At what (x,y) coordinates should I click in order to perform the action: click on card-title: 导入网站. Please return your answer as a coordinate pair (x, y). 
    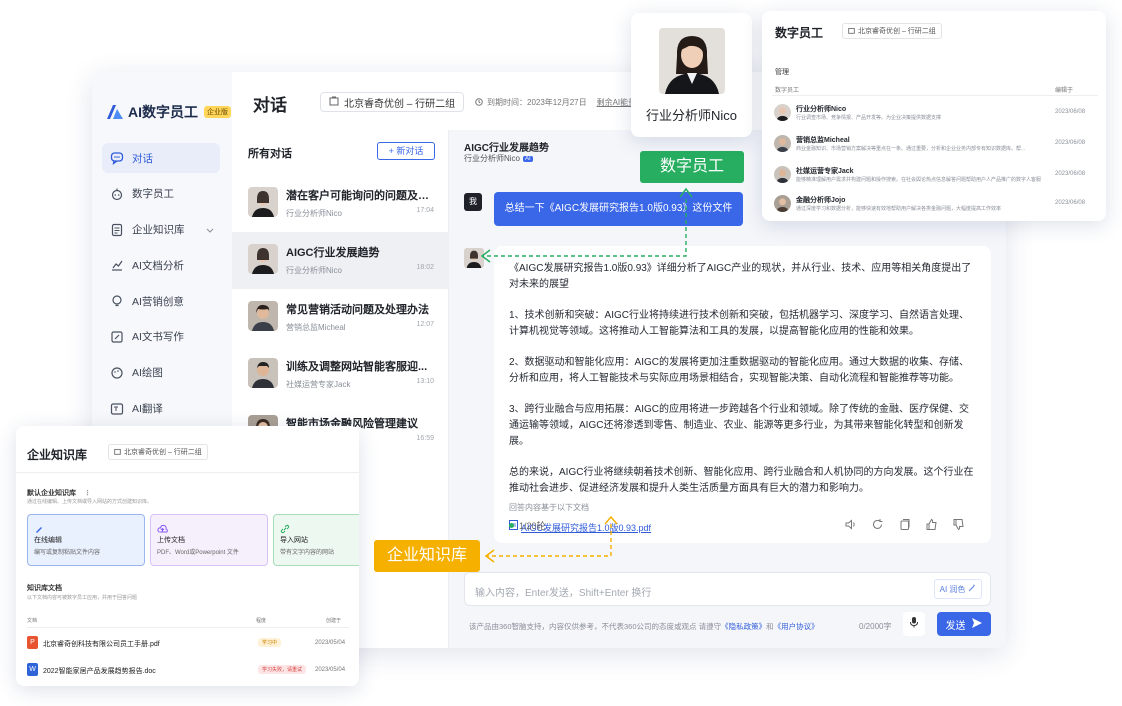
    Looking at the image, I should click on (294, 540).